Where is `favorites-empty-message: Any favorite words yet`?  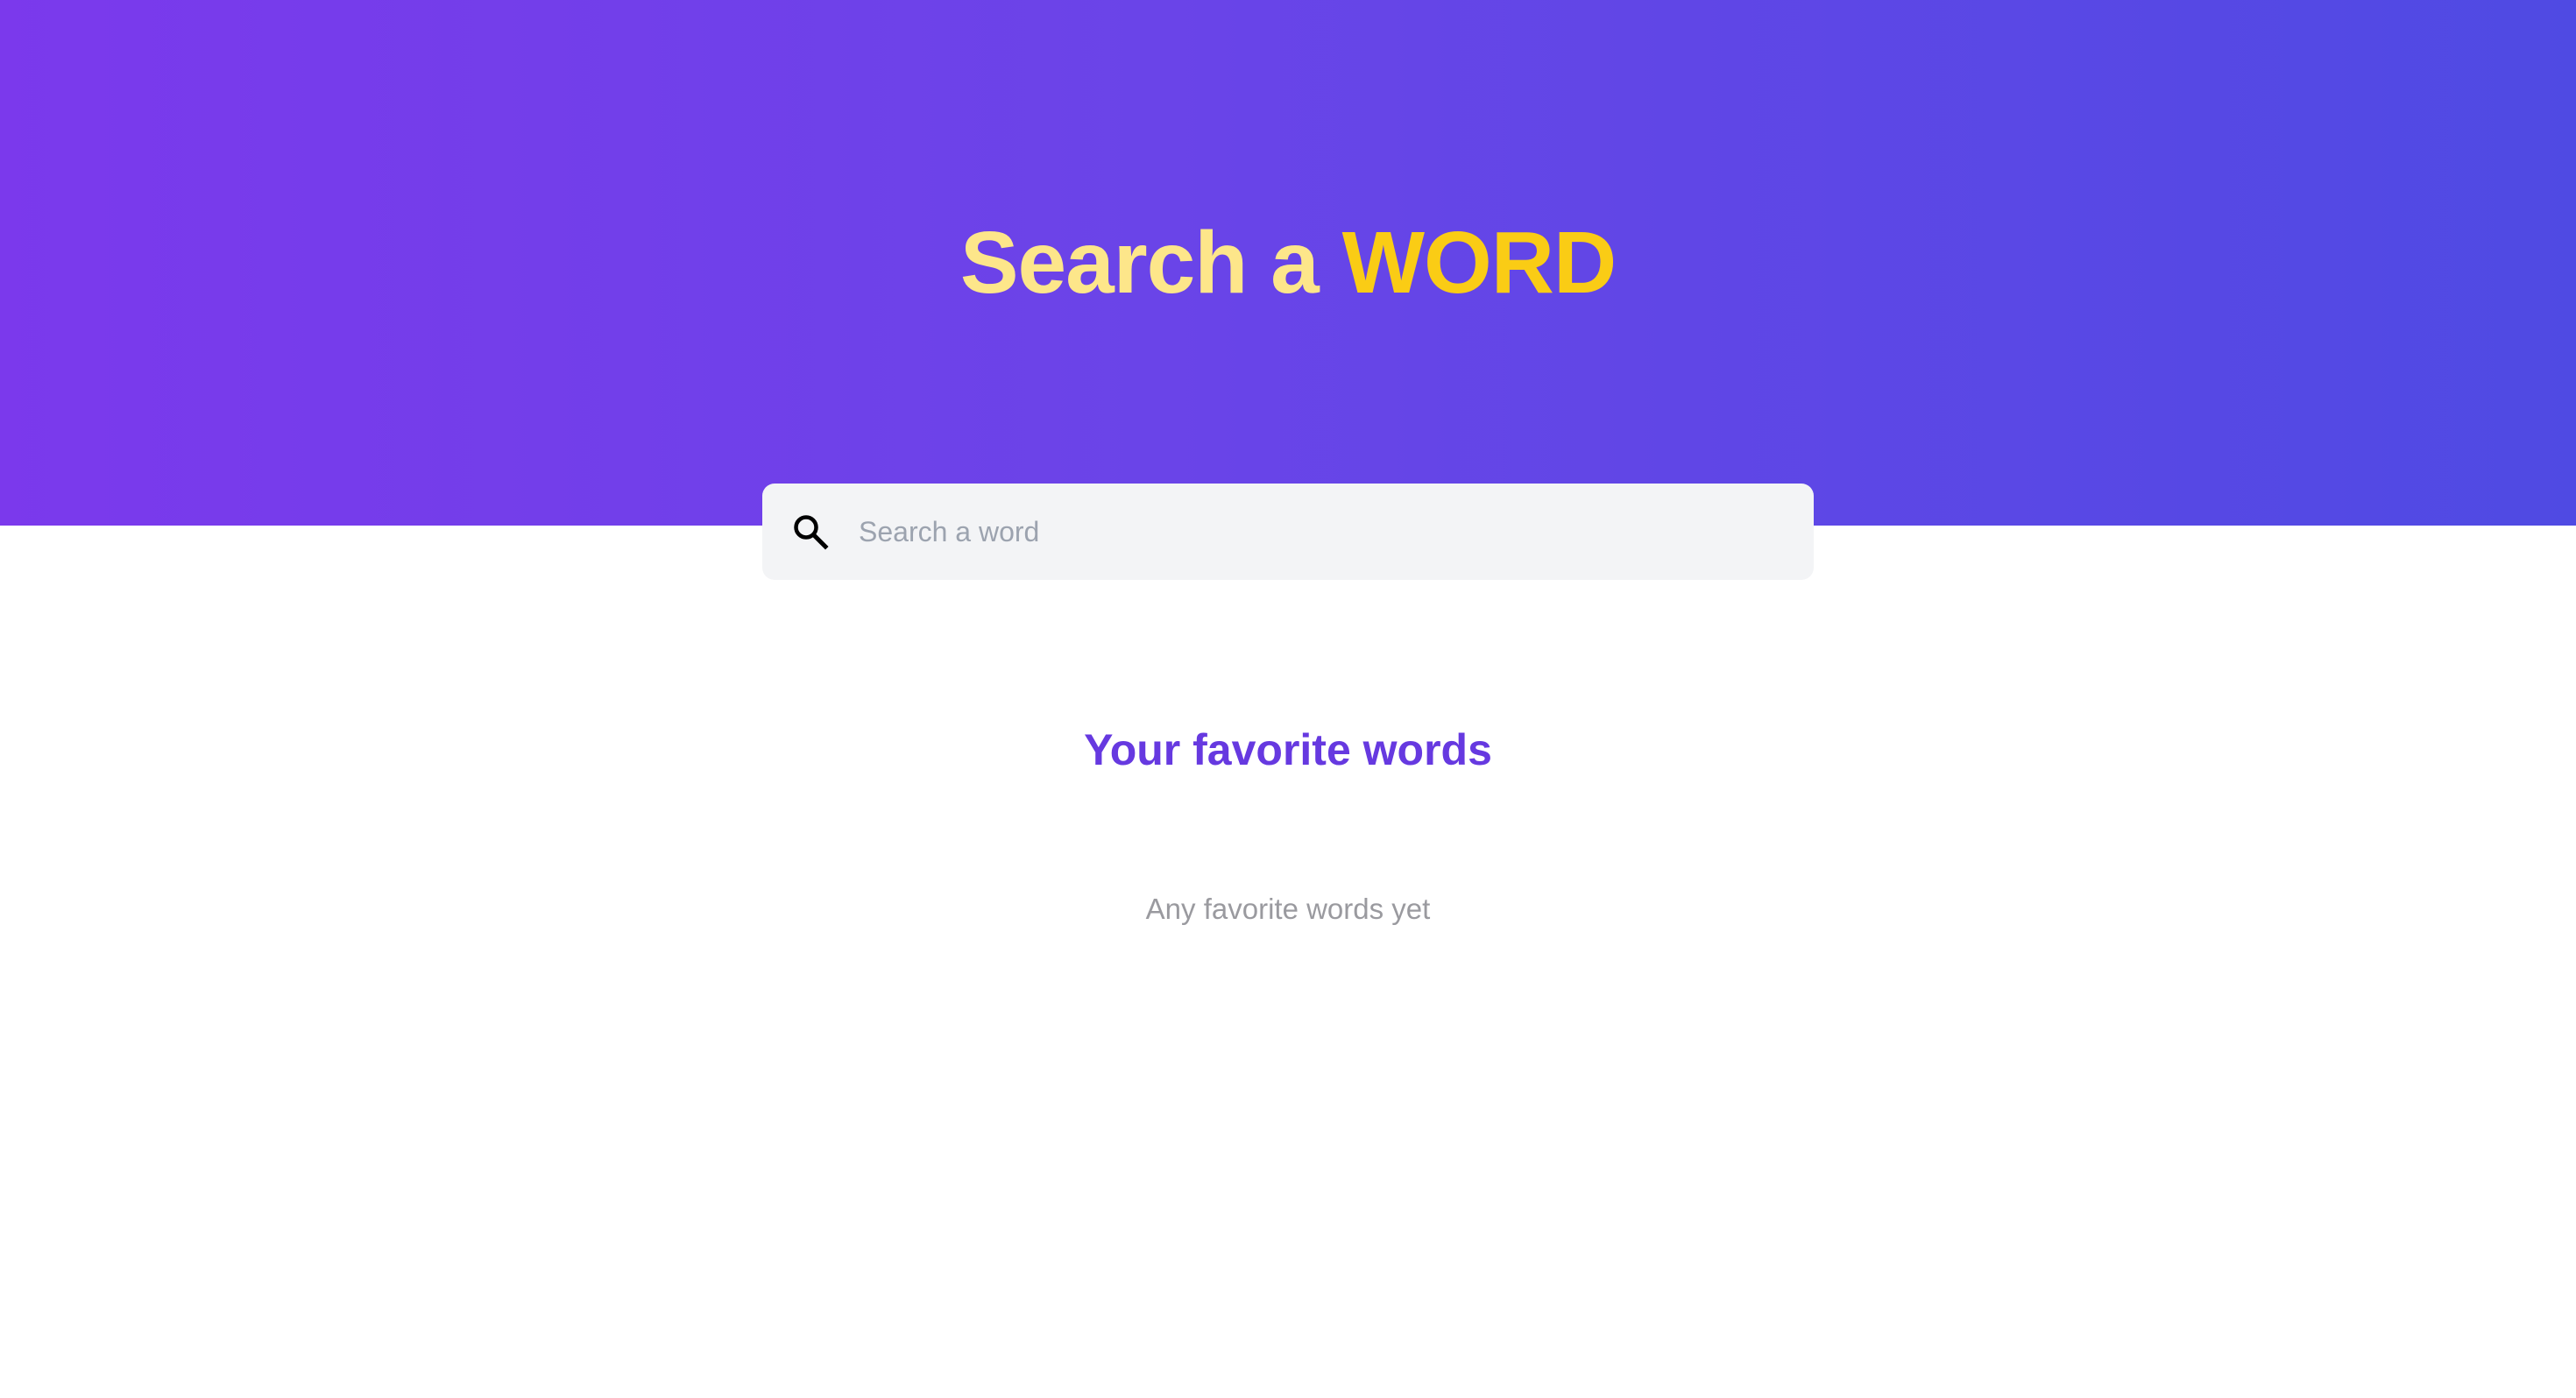
favorites-empty-message: Any favorite words yet is located at coordinates (1288, 909).